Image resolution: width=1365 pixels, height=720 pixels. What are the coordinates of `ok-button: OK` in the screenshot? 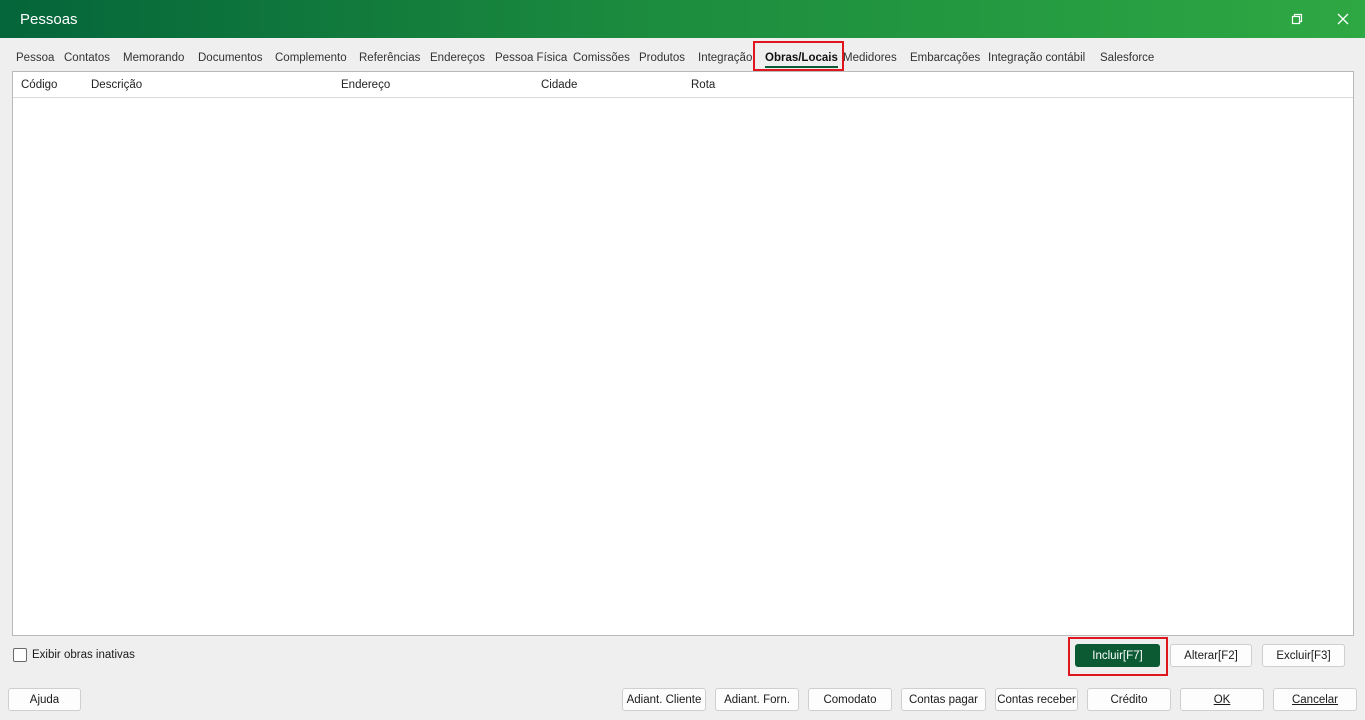 It's located at (1222, 699).